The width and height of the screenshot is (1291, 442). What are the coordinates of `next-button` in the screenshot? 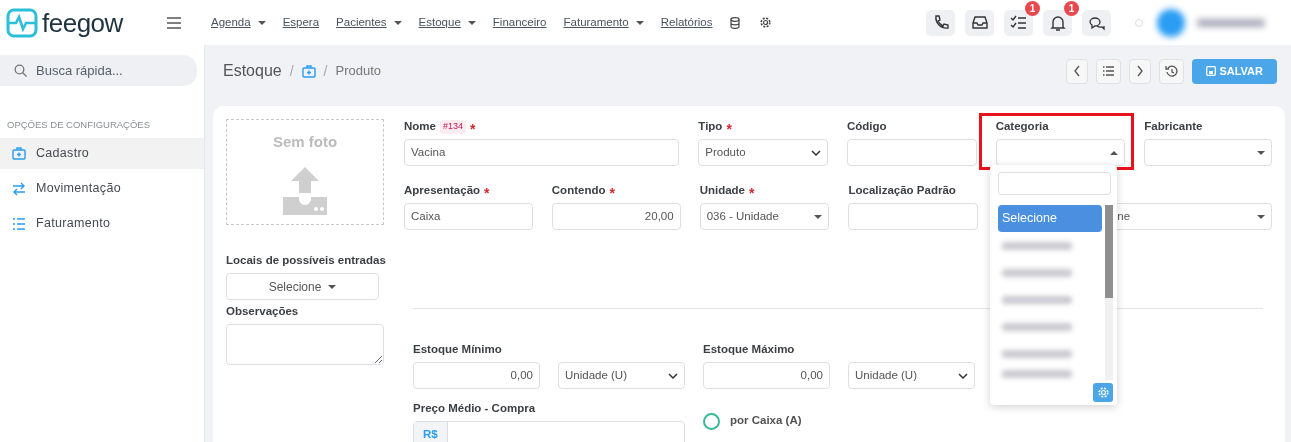 It's located at (1140, 71).